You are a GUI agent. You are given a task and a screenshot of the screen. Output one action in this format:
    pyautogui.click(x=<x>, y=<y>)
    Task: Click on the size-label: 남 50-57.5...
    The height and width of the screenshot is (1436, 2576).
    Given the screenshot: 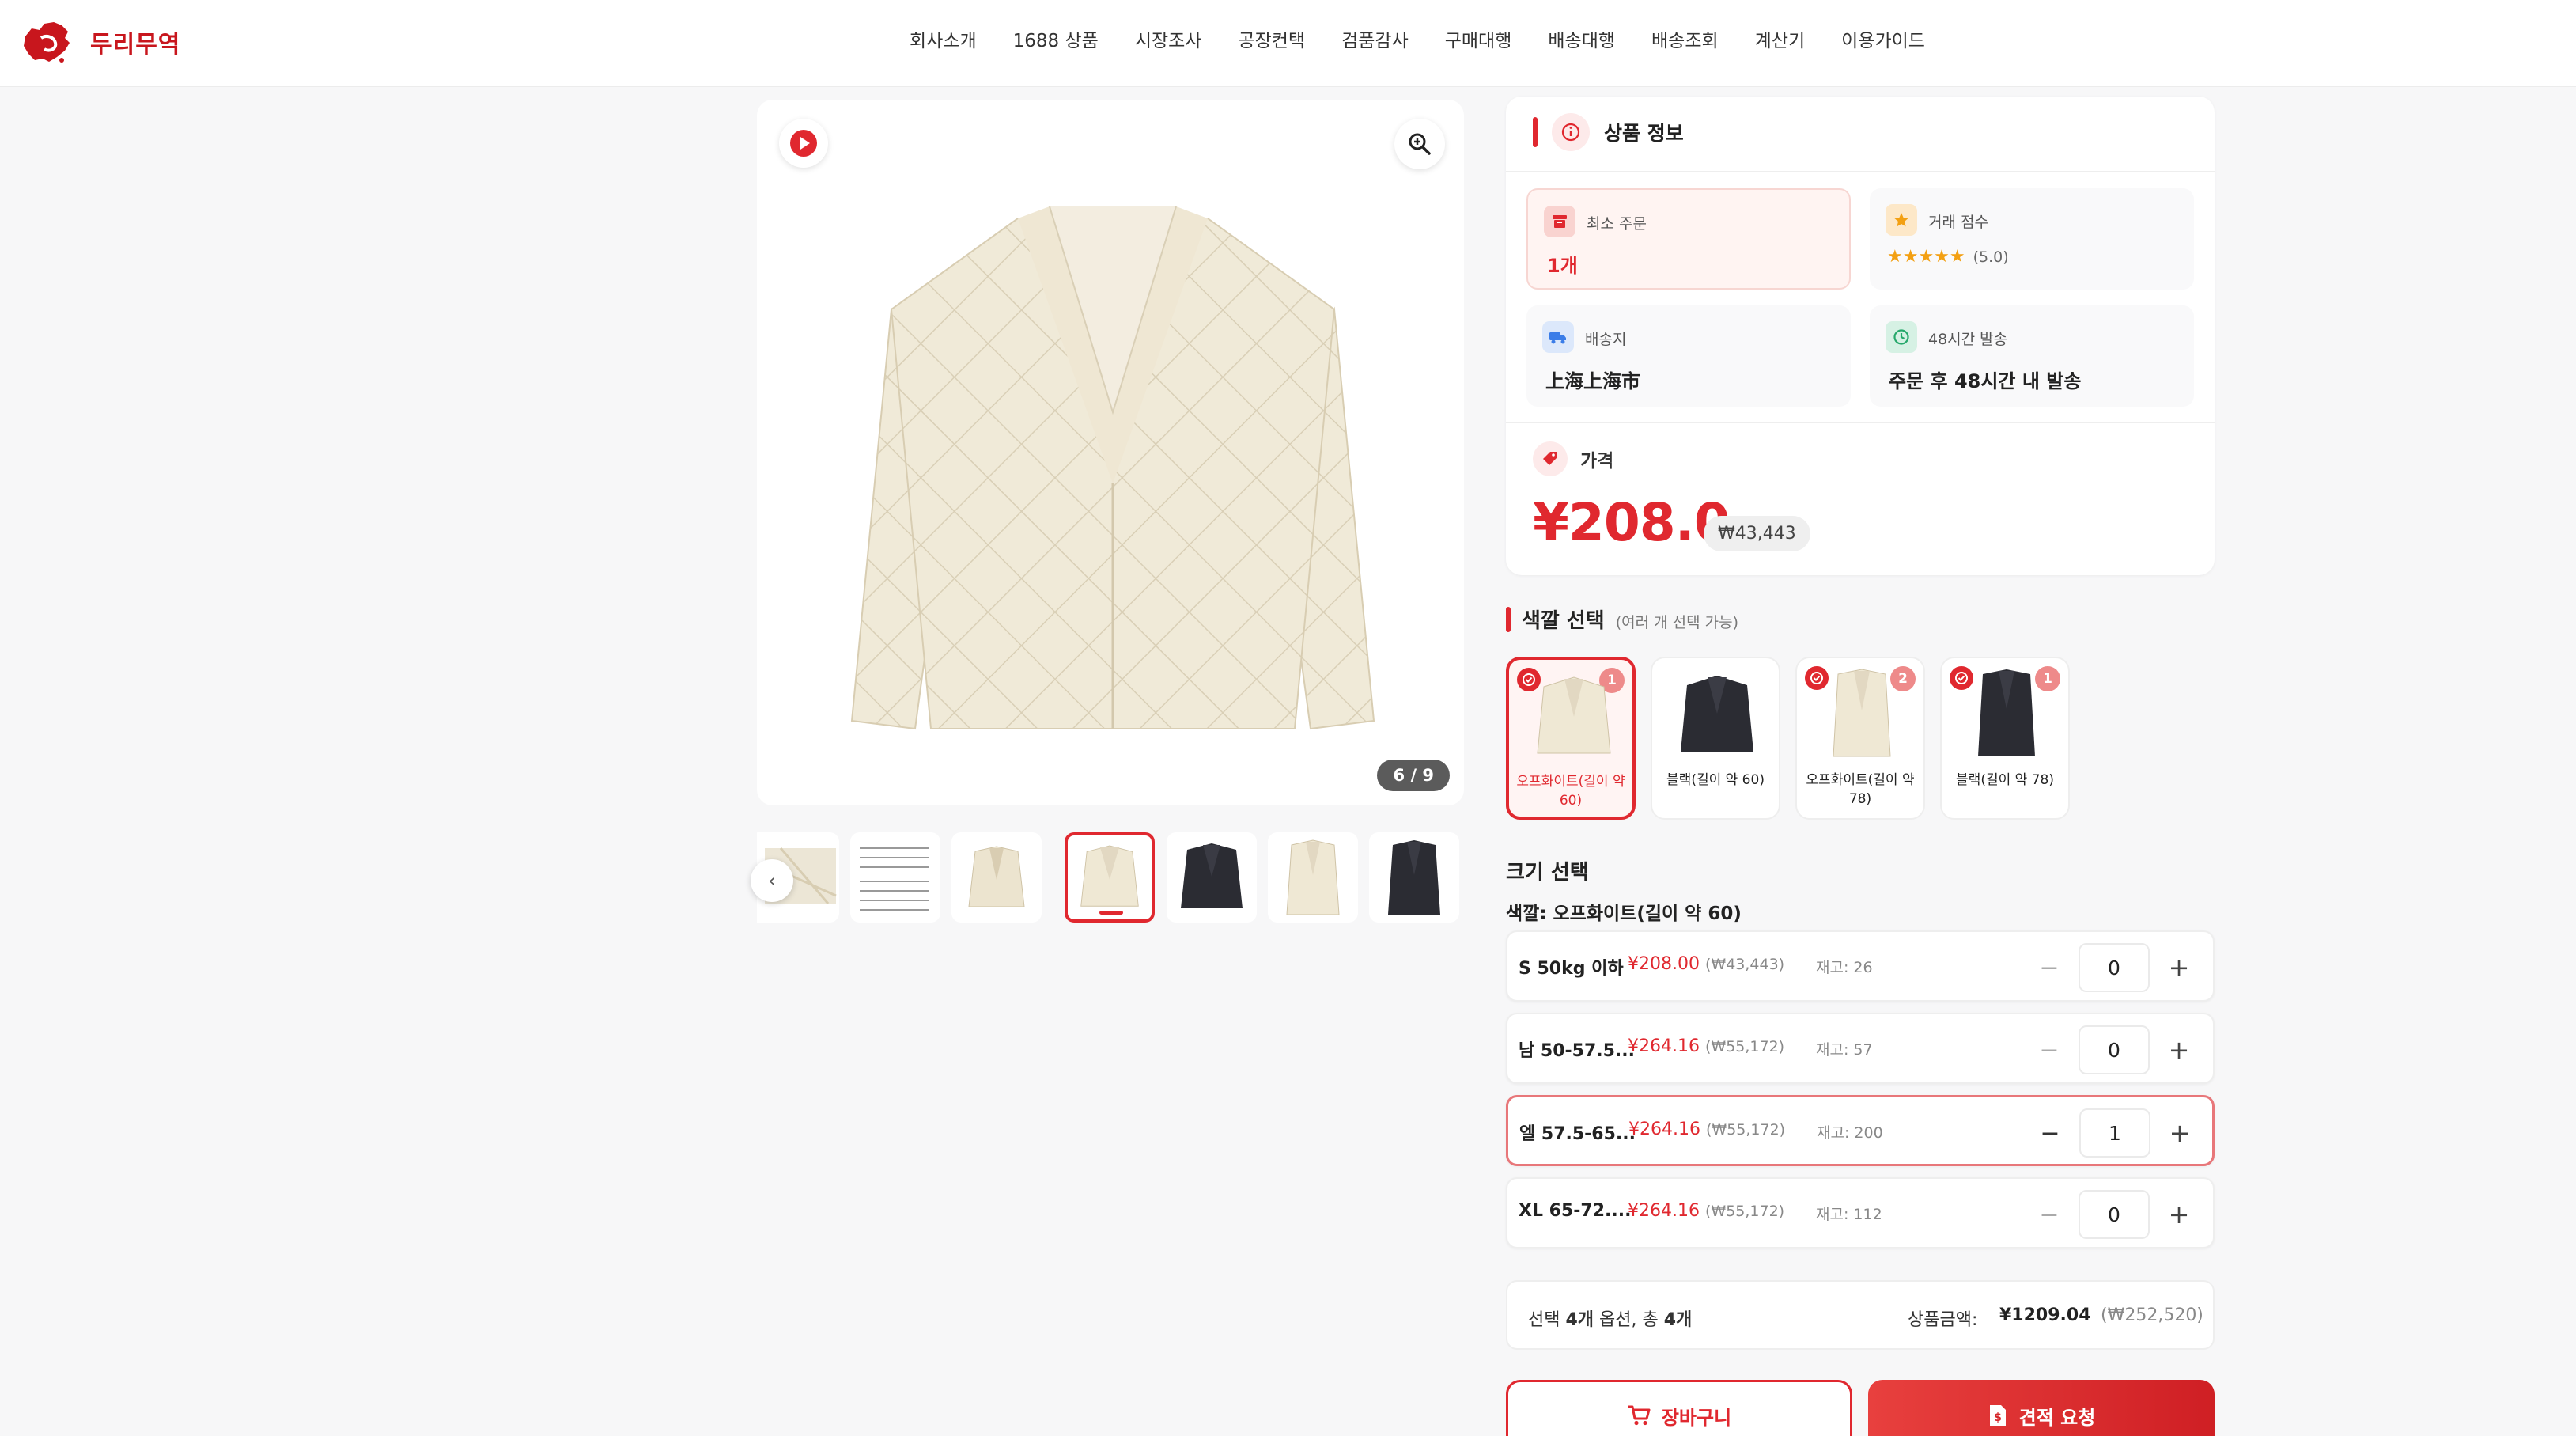 What is the action you would take?
    pyautogui.click(x=1577, y=1051)
    